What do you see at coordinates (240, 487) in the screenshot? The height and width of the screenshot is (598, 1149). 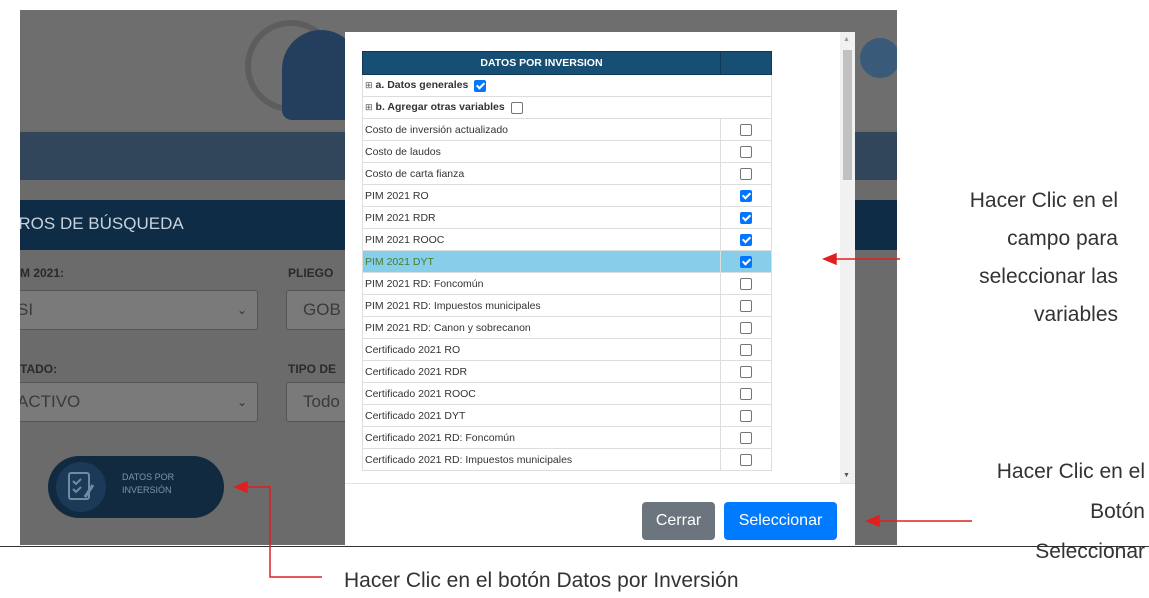 I see `arrowhead-datos` at bounding box center [240, 487].